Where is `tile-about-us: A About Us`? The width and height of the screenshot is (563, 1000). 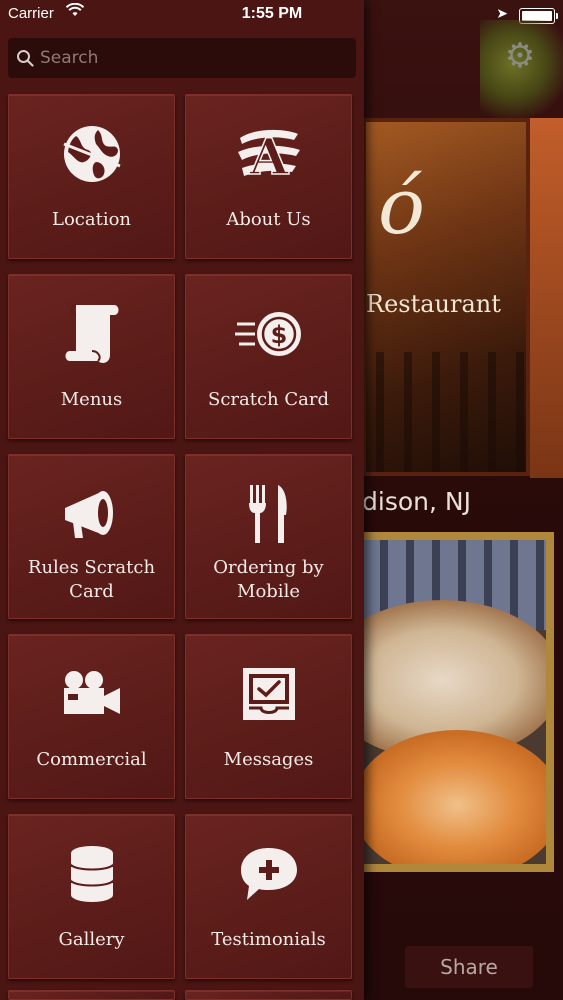 tile-about-us: A About Us is located at coordinates (268, 176).